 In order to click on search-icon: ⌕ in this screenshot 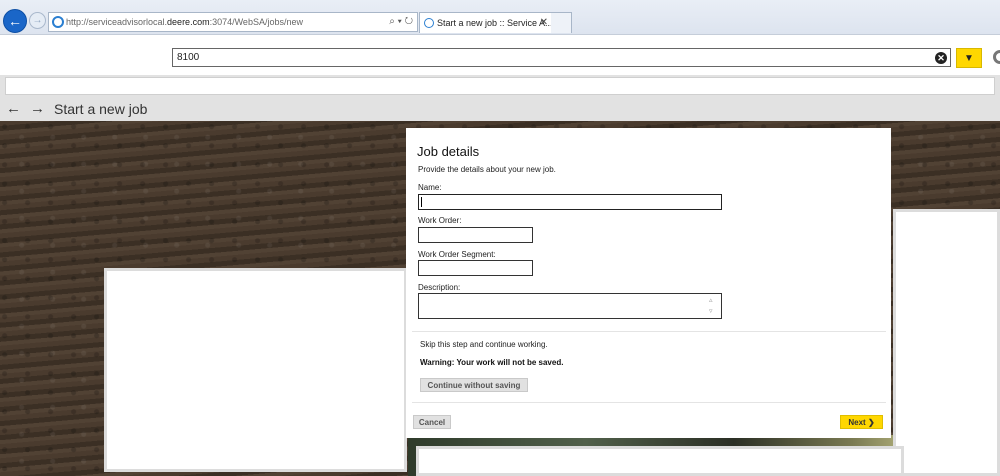, I will do `click(392, 21)`.